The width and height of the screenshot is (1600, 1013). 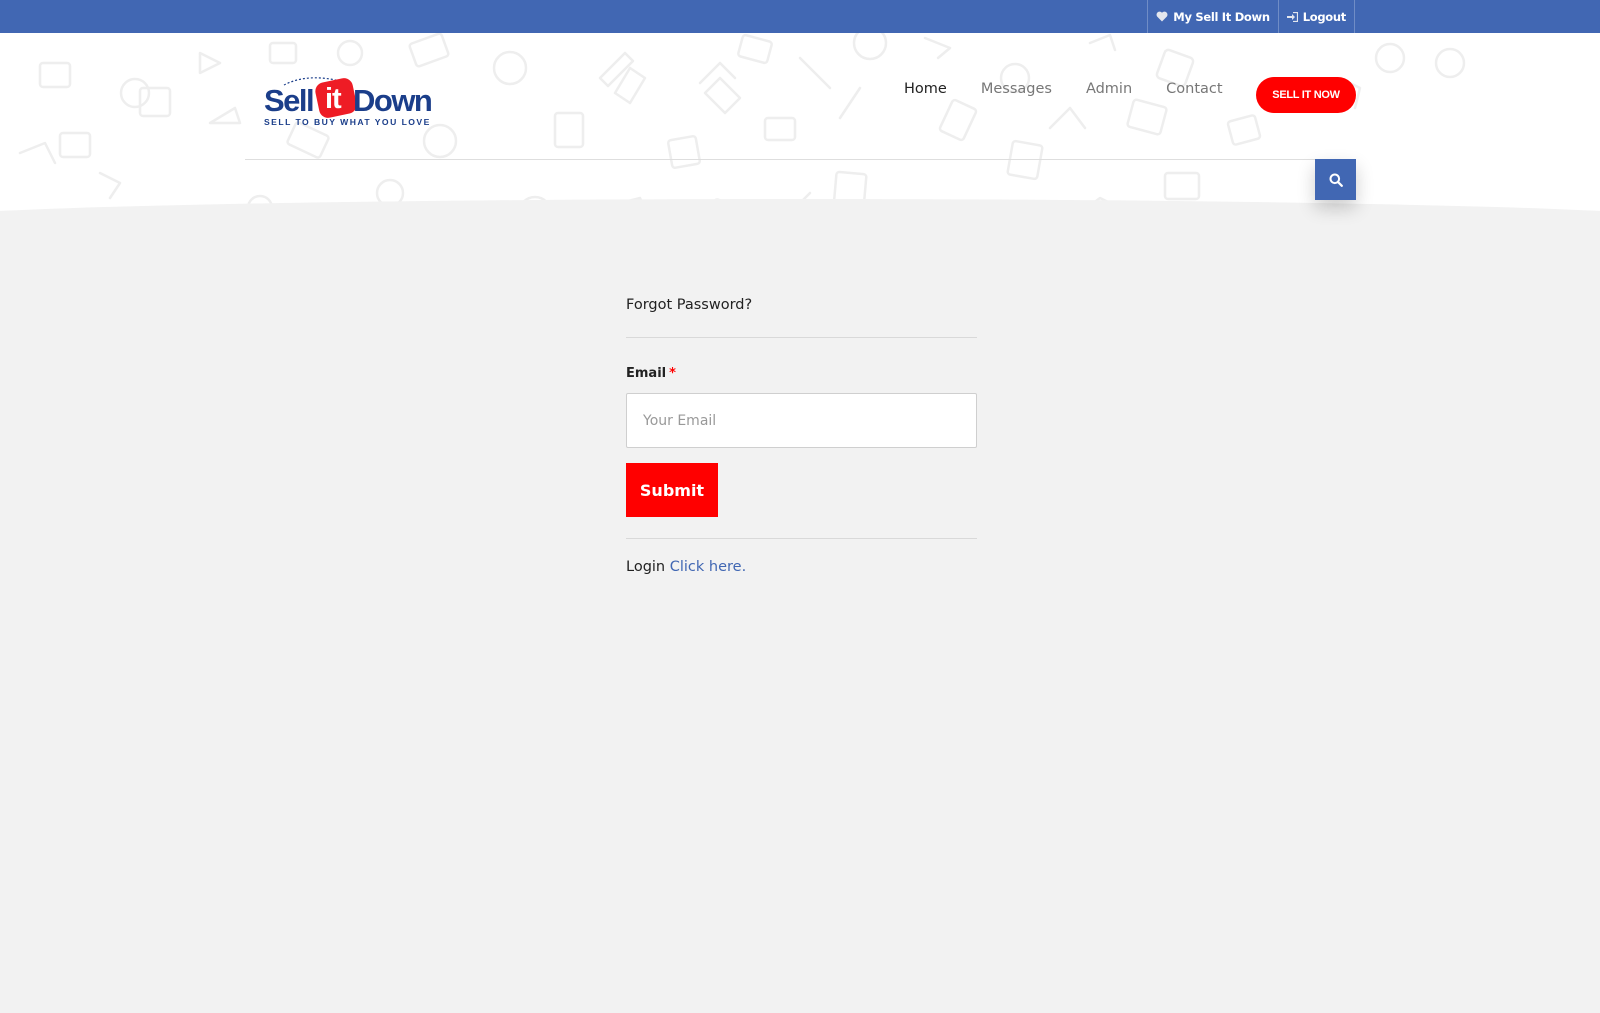 What do you see at coordinates (1292, 16) in the screenshot?
I see `sign-in-icon` at bounding box center [1292, 16].